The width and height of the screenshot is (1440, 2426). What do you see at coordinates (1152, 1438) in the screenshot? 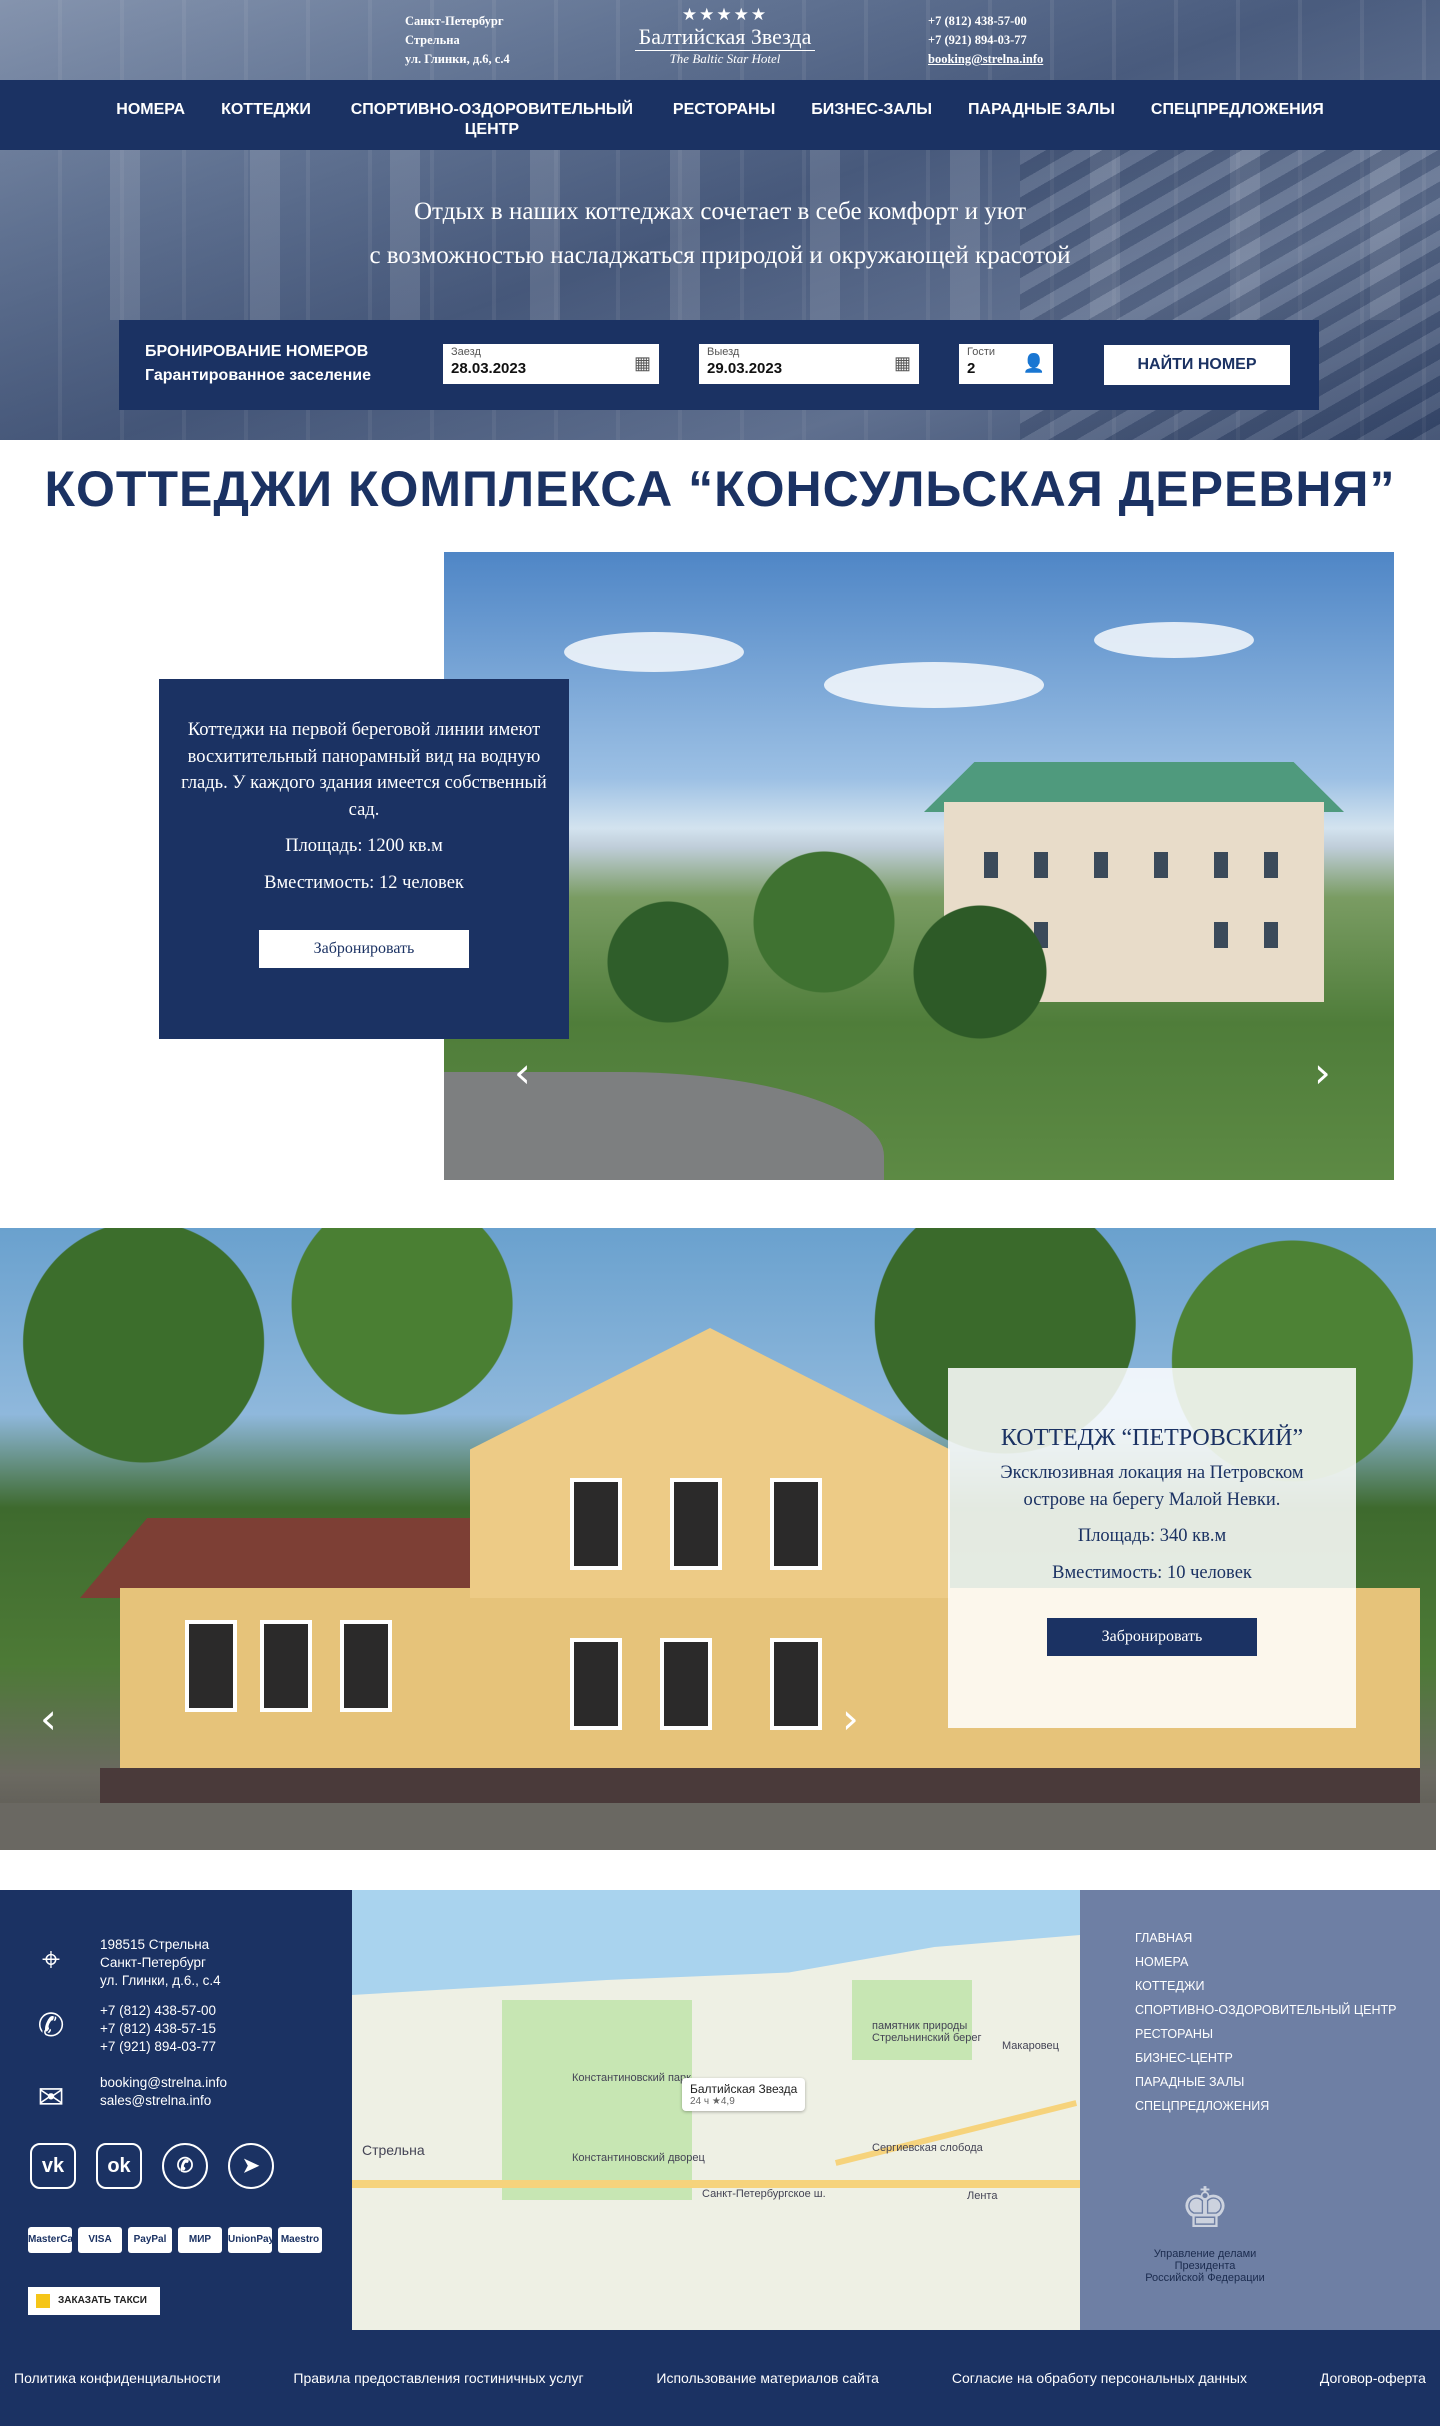
I see `cottage-title: КОТТЕДЖ “ПЕТРОВСКИЙ”` at bounding box center [1152, 1438].